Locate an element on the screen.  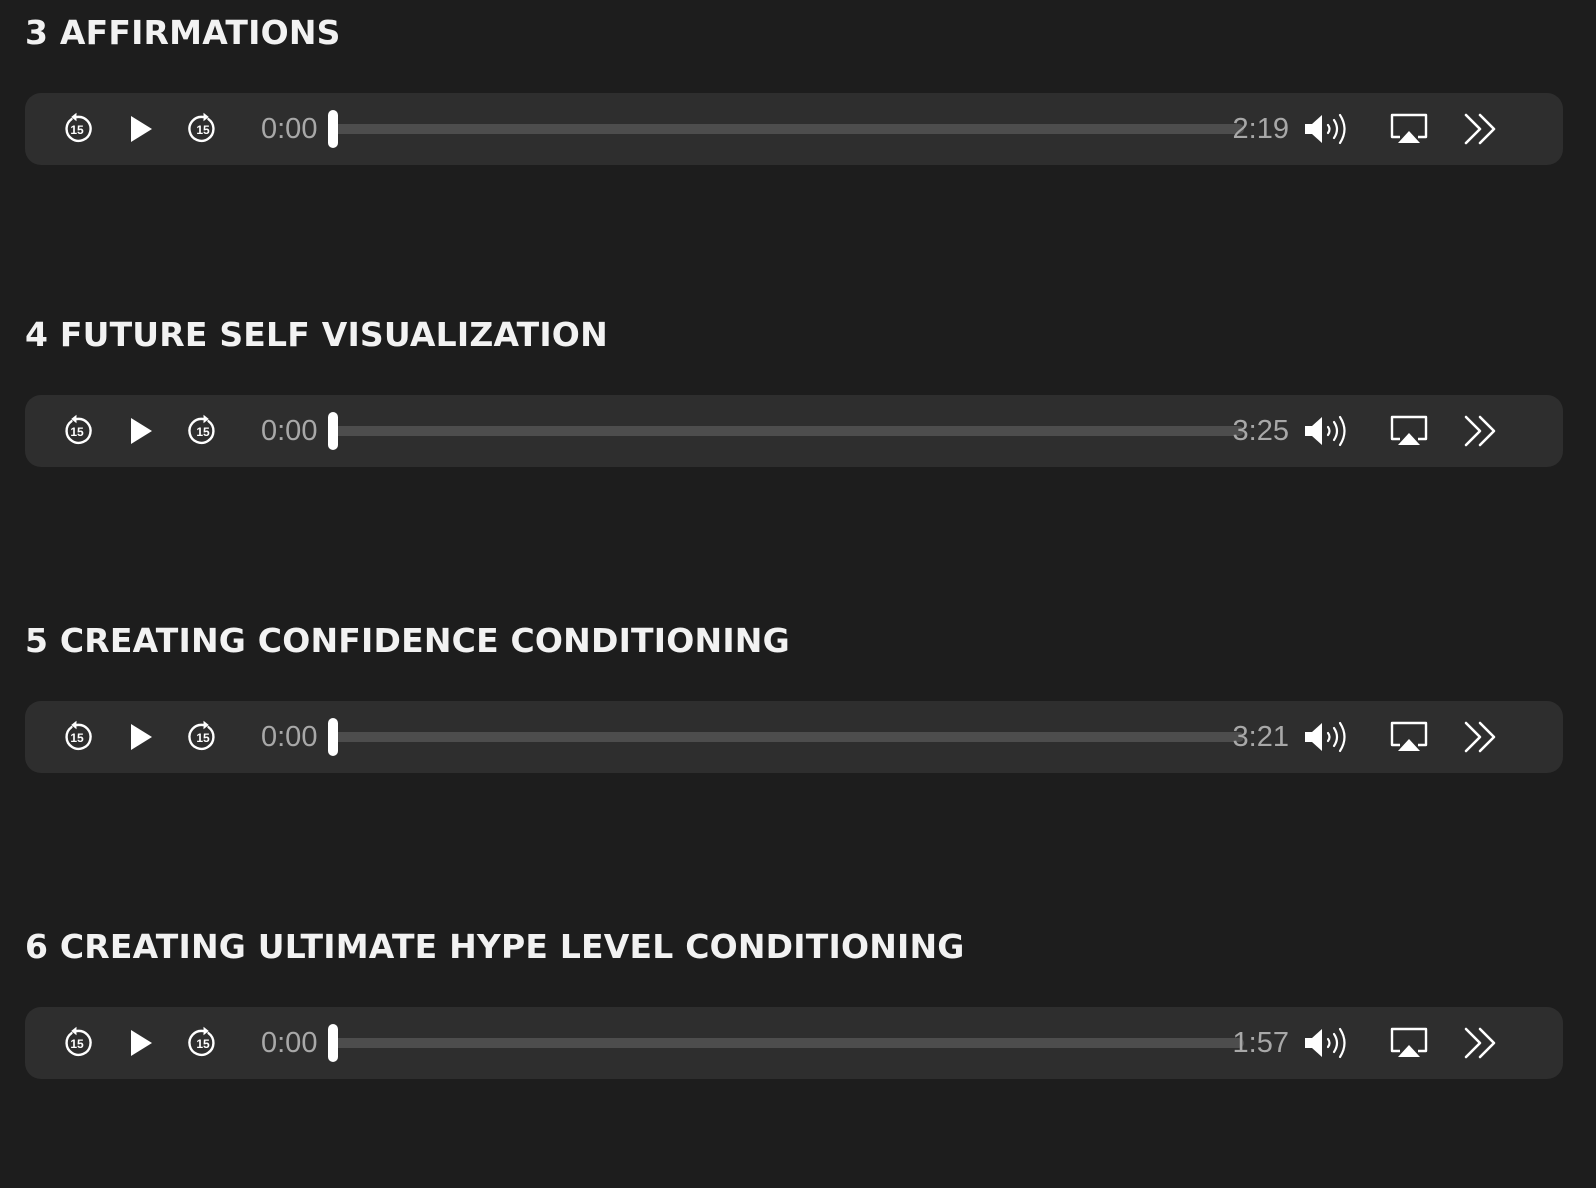
track-title: 3 AFFIRMATIONS is located at coordinates (183, 32).